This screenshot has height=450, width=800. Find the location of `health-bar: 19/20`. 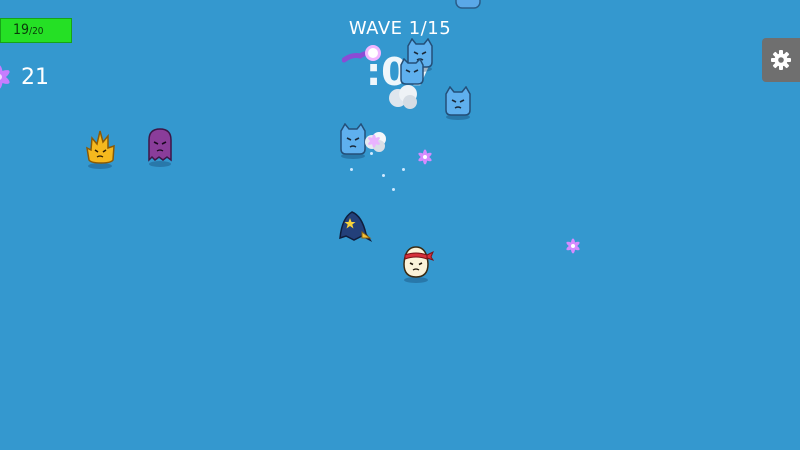

health-bar: 19/20 is located at coordinates (36, 30).